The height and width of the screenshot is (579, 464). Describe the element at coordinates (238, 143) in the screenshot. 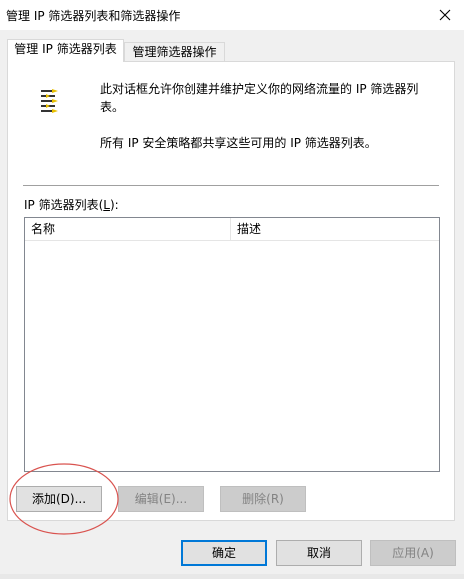

I see `shared-lists-note: 所有 IP 安全策略都共享这些可用的 IP 筛选器列表。` at that location.